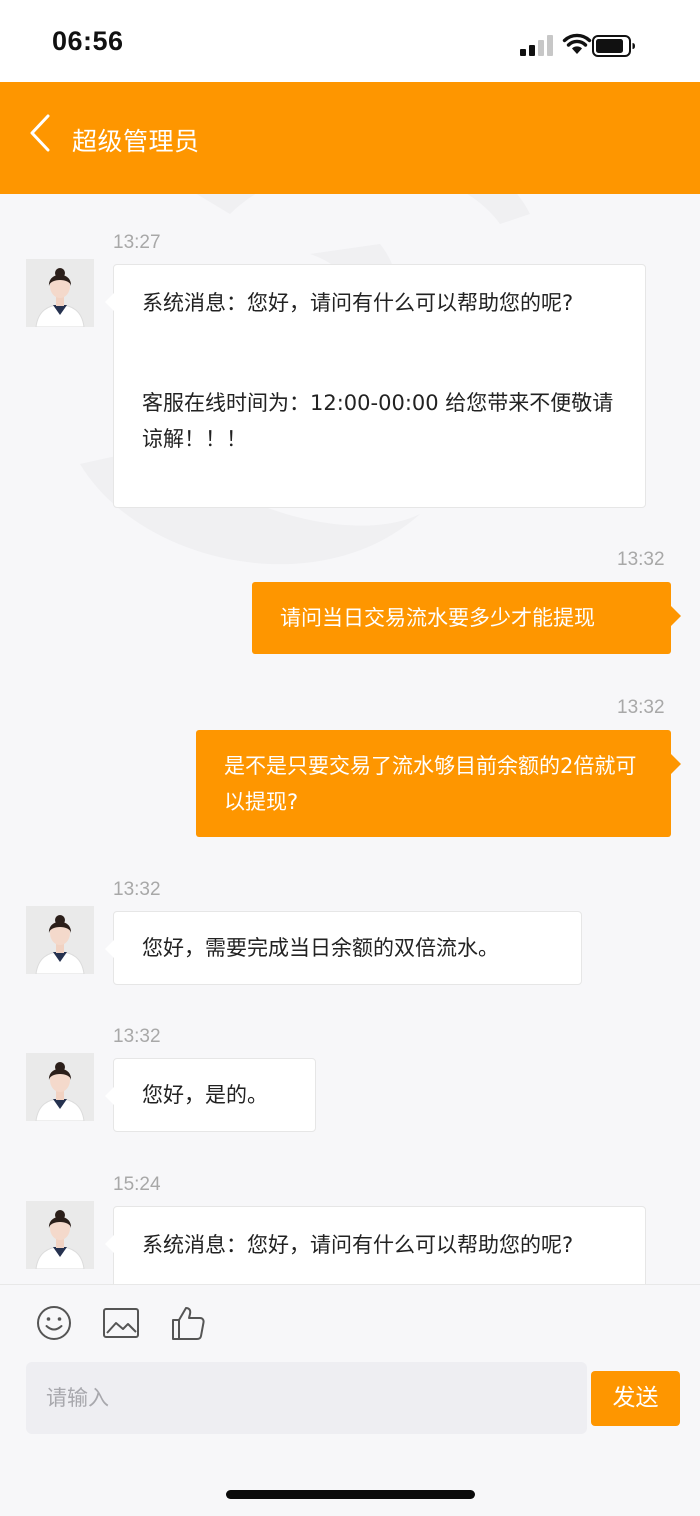  Describe the element at coordinates (577, 43) in the screenshot. I see `wifi-icon` at that location.